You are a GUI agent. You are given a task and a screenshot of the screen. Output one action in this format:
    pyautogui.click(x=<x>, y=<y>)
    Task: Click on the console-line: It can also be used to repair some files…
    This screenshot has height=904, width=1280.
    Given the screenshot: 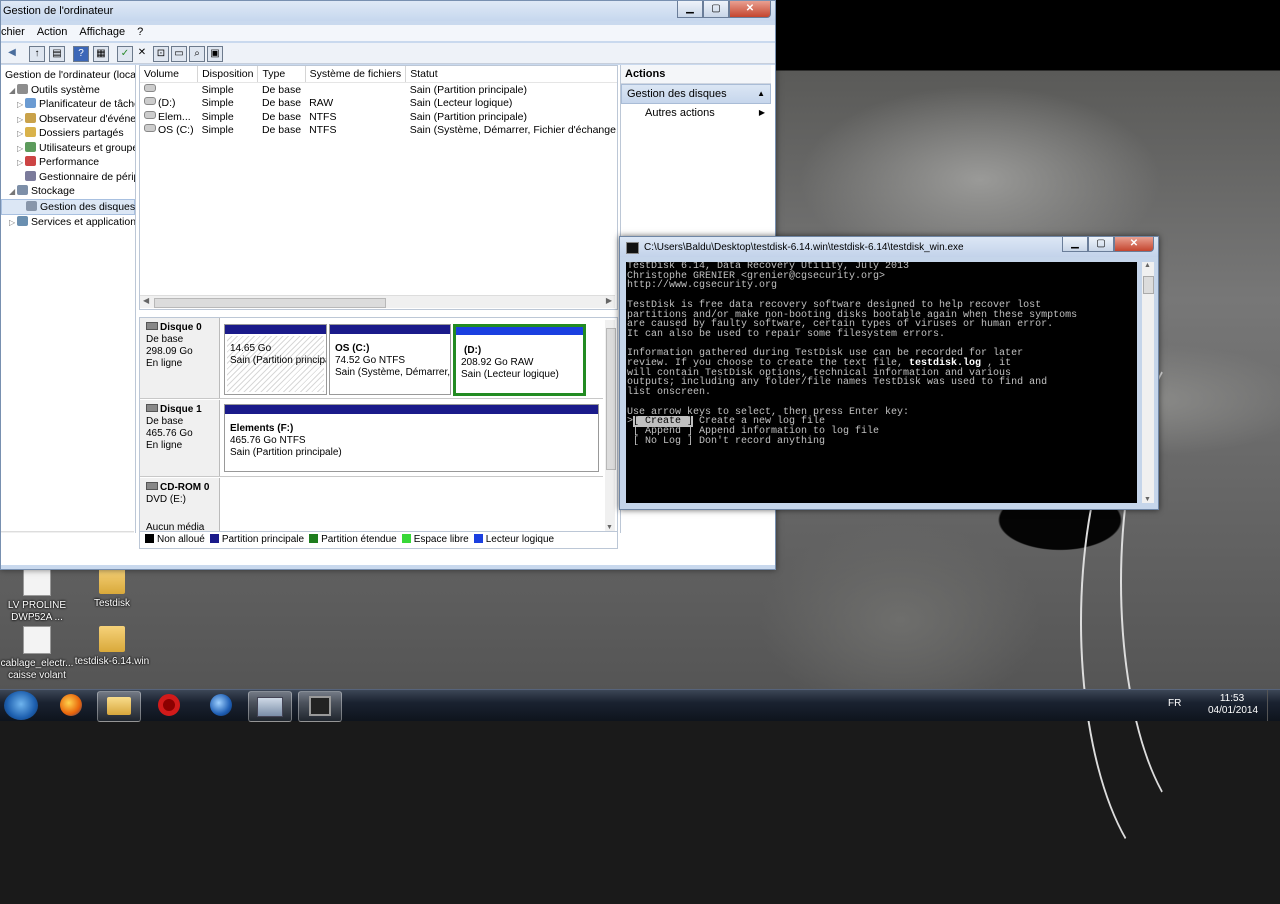 What is the action you would take?
    pyautogui.click(x=786, y=334)
    